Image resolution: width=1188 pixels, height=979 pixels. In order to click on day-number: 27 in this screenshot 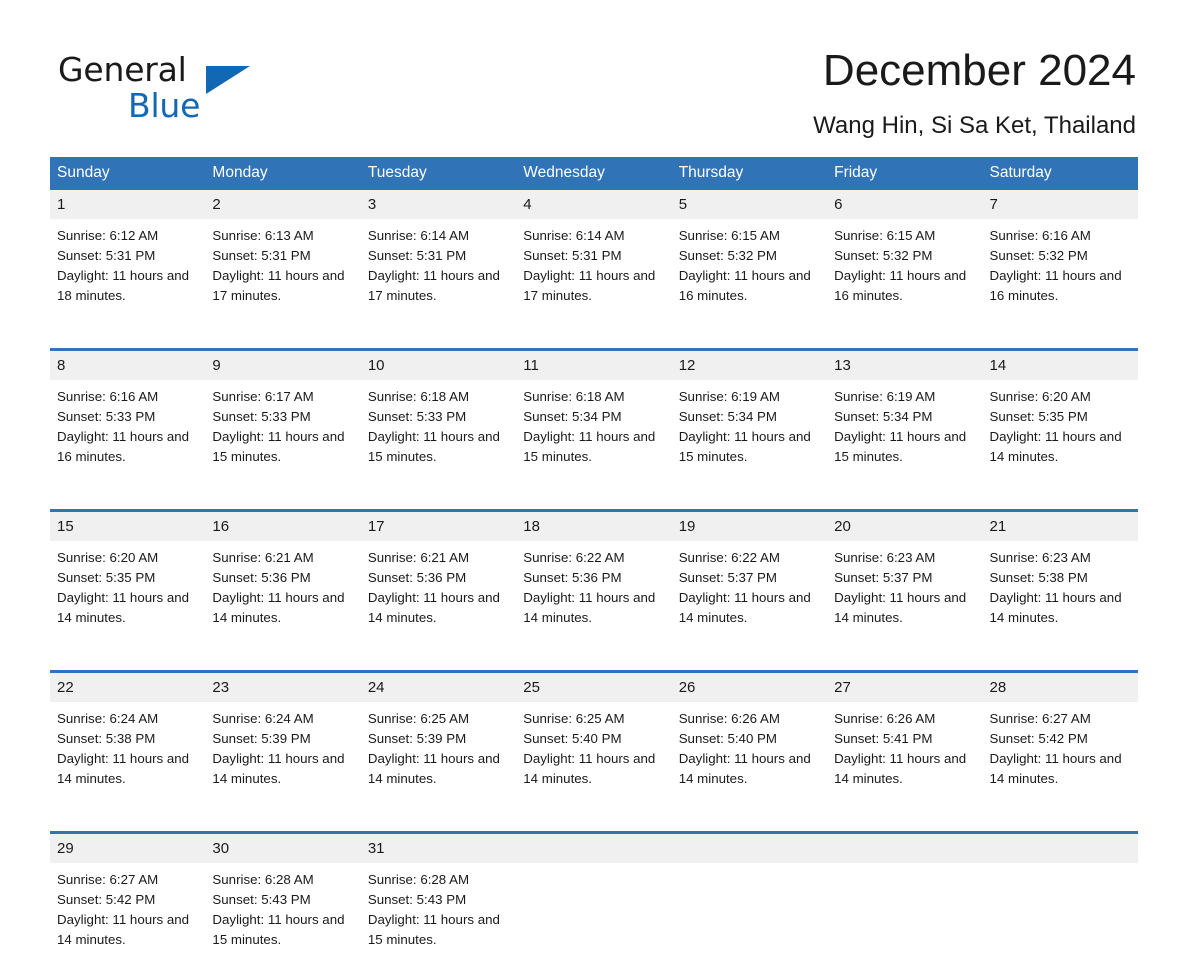, I will do `click(905, 686)`.